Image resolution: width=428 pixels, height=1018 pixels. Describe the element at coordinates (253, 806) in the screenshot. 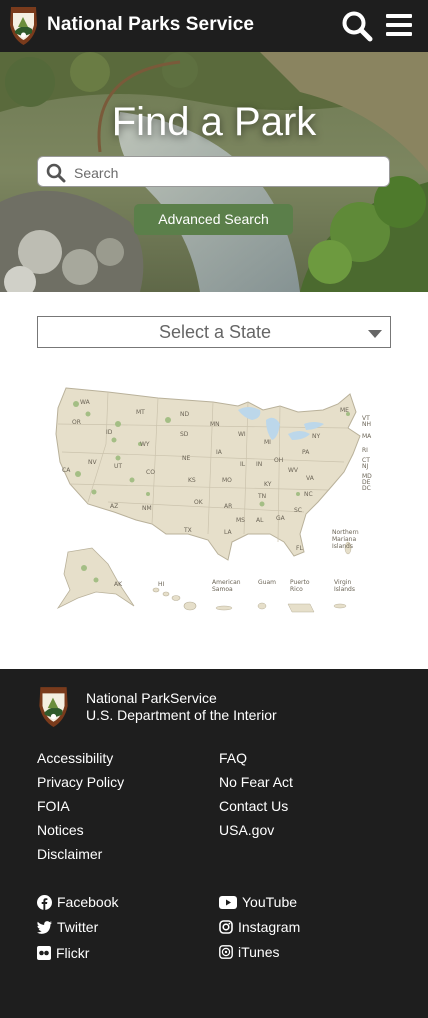

I see `footer-link-contact-us: Contact Us` at that location.